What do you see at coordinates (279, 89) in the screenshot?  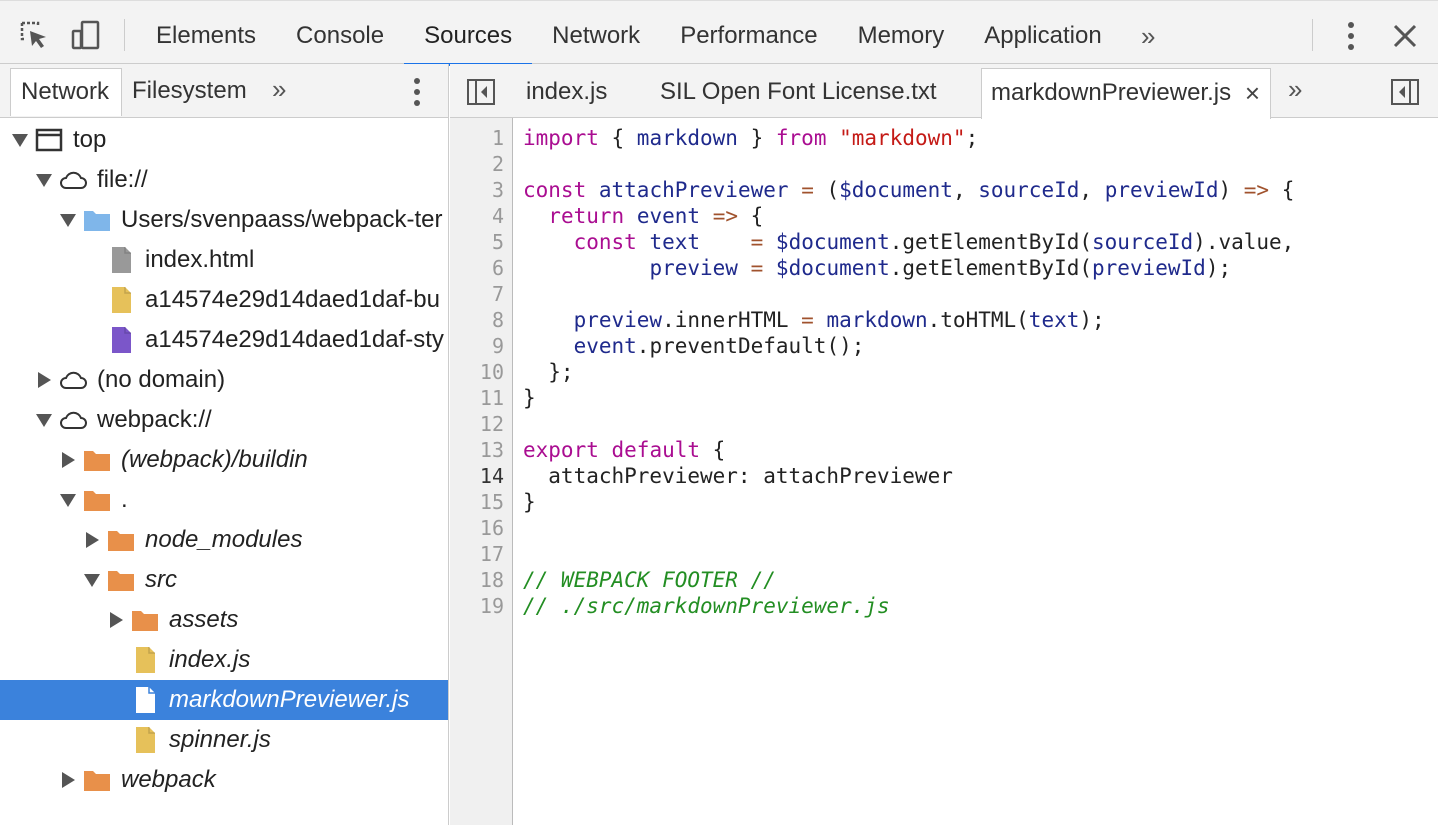 I see `navigator-more-chevron-icon: »` at bounding box center [279, 89].